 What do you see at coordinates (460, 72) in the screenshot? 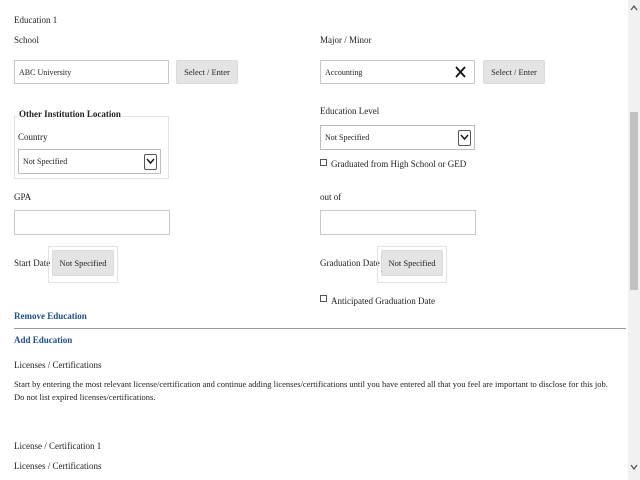
I see `clear-icon` at bounding box center [460, 72].